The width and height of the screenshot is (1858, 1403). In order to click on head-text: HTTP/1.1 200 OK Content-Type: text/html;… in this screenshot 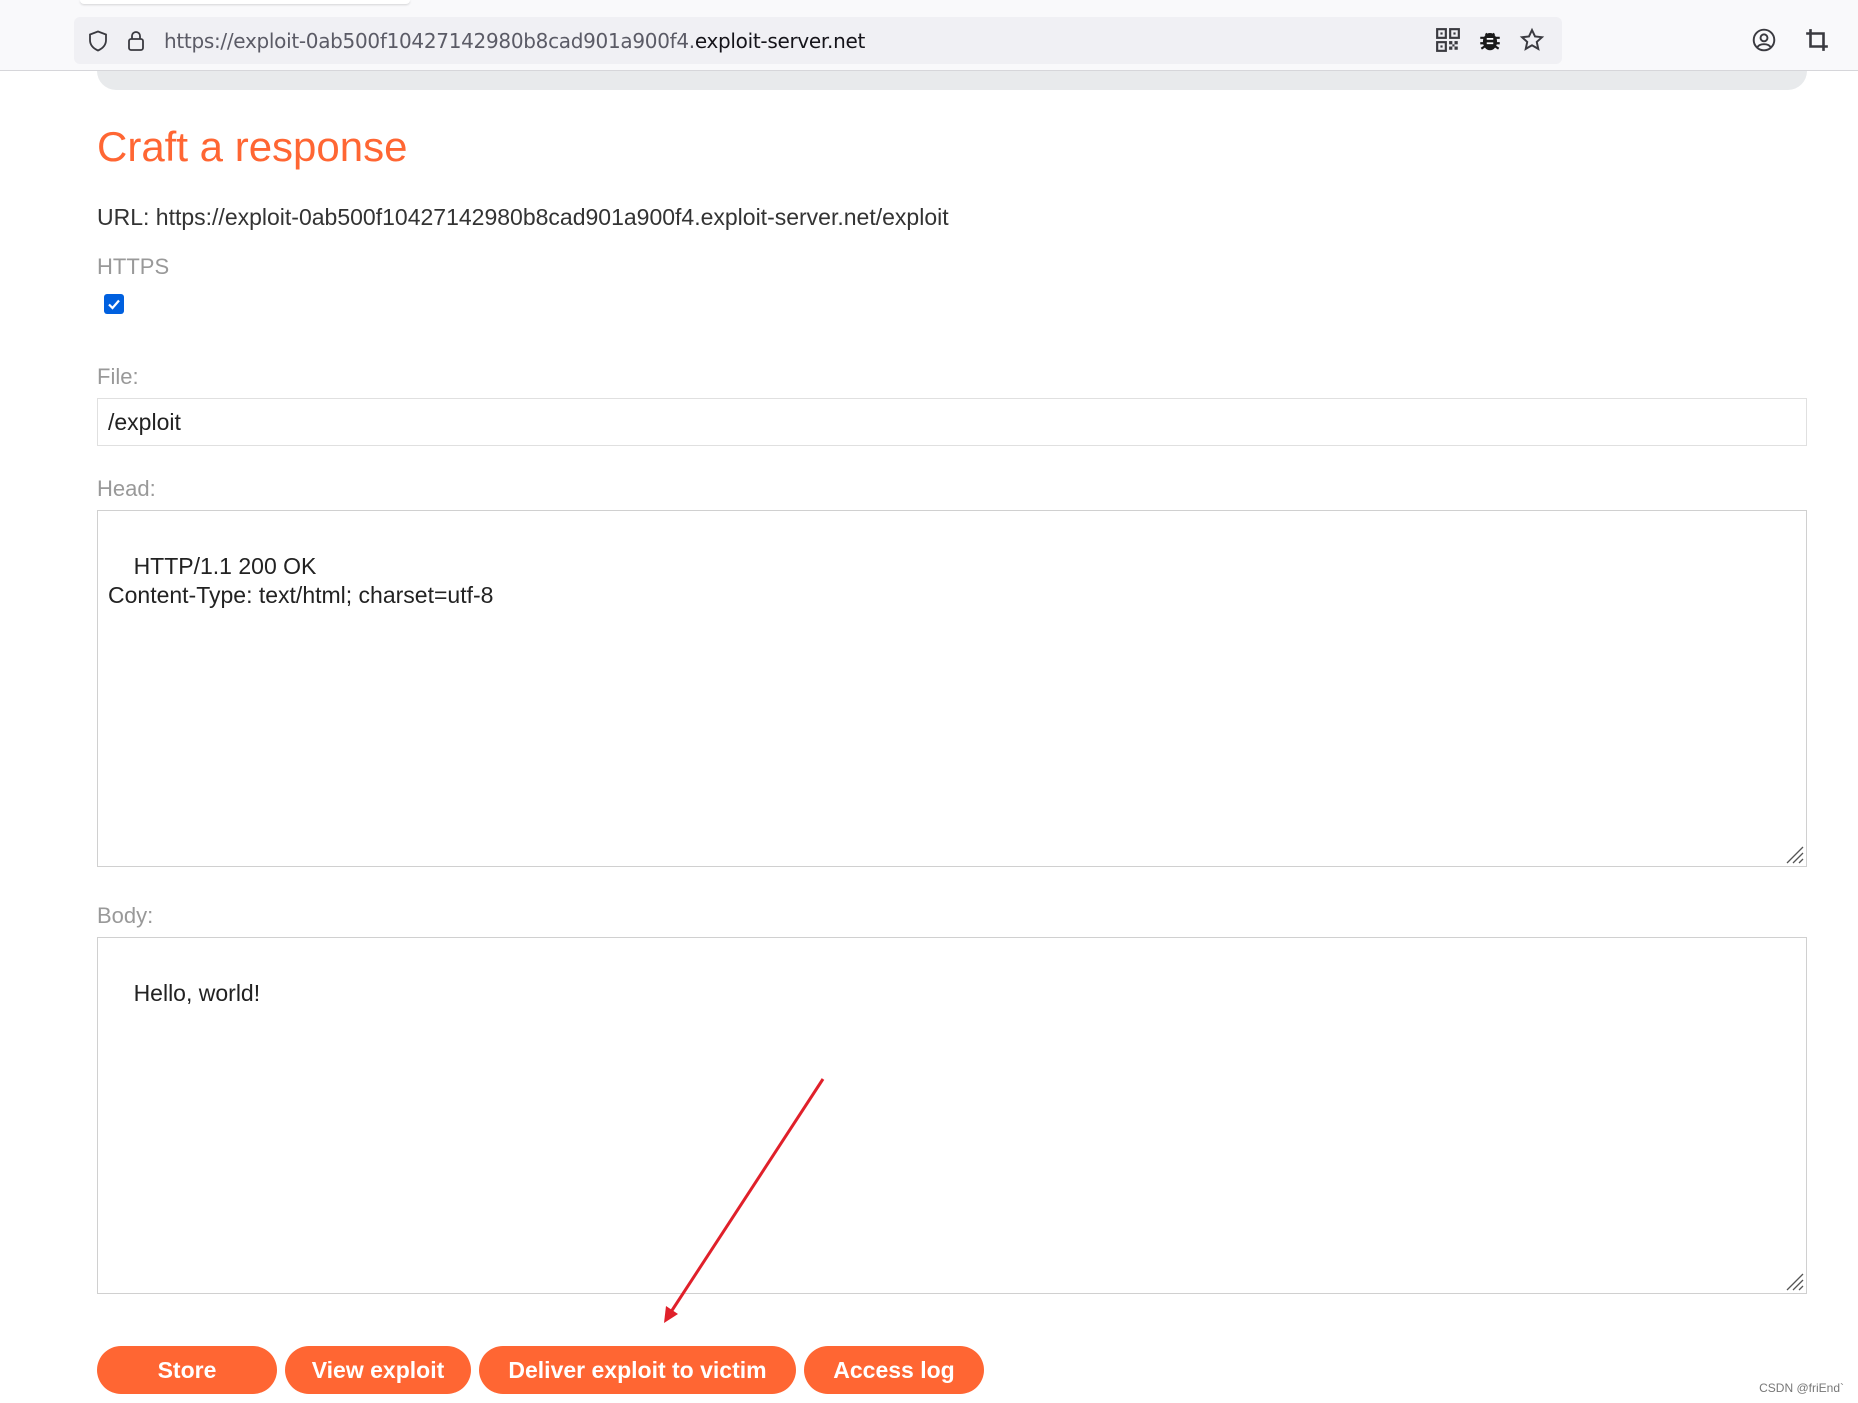, I will do `click(301, 580)`.